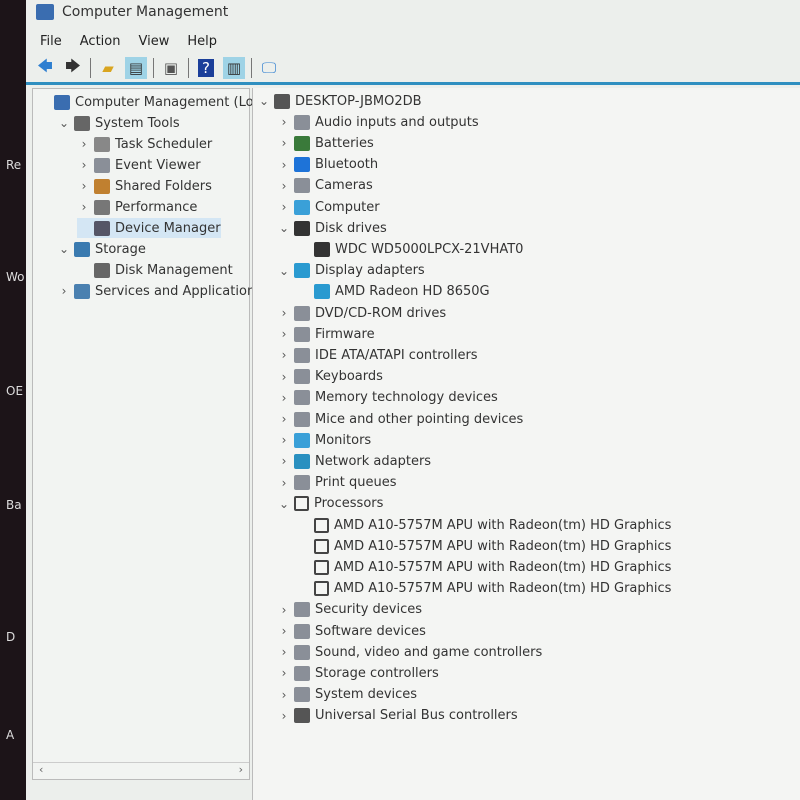  I want to click on device-category: › Audio inputs and outputs, so click(378, 122).